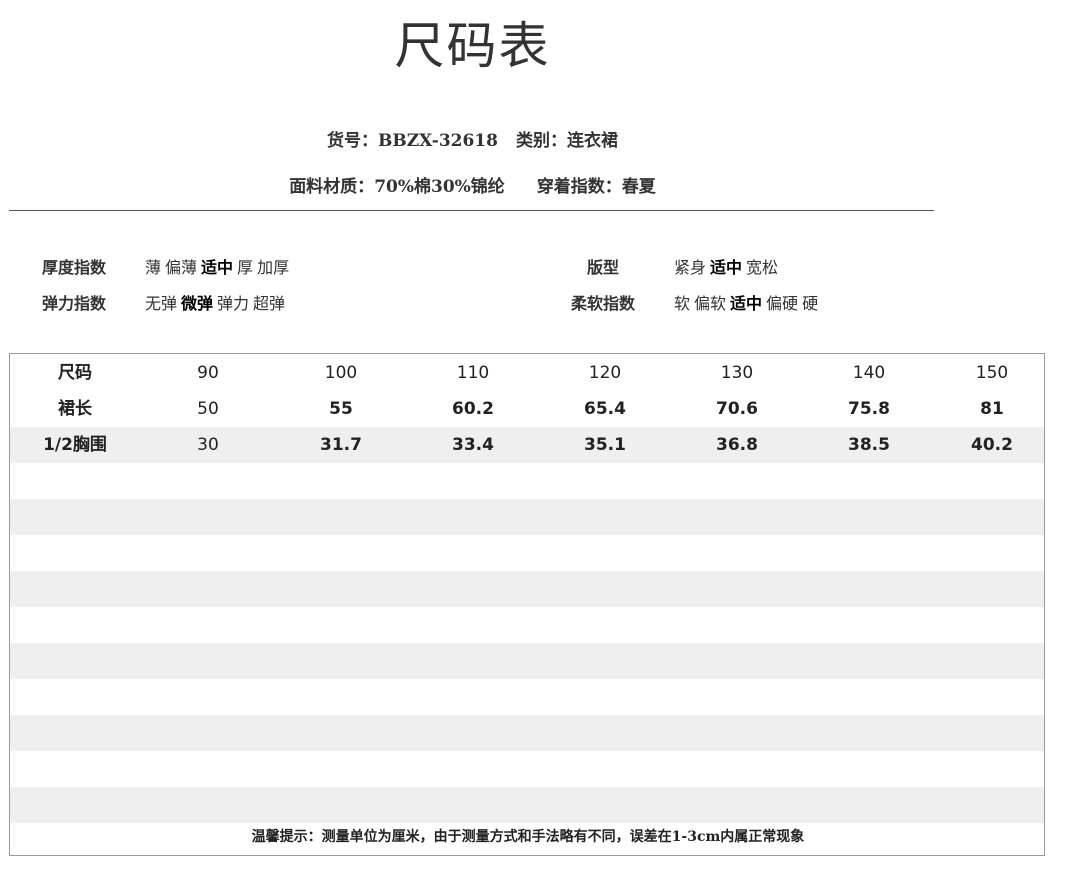 This screenshot has width=1065, height=877. I want to click on elasticity-options: 无弹 微弹 弹力 超弹, so click(217, 302).